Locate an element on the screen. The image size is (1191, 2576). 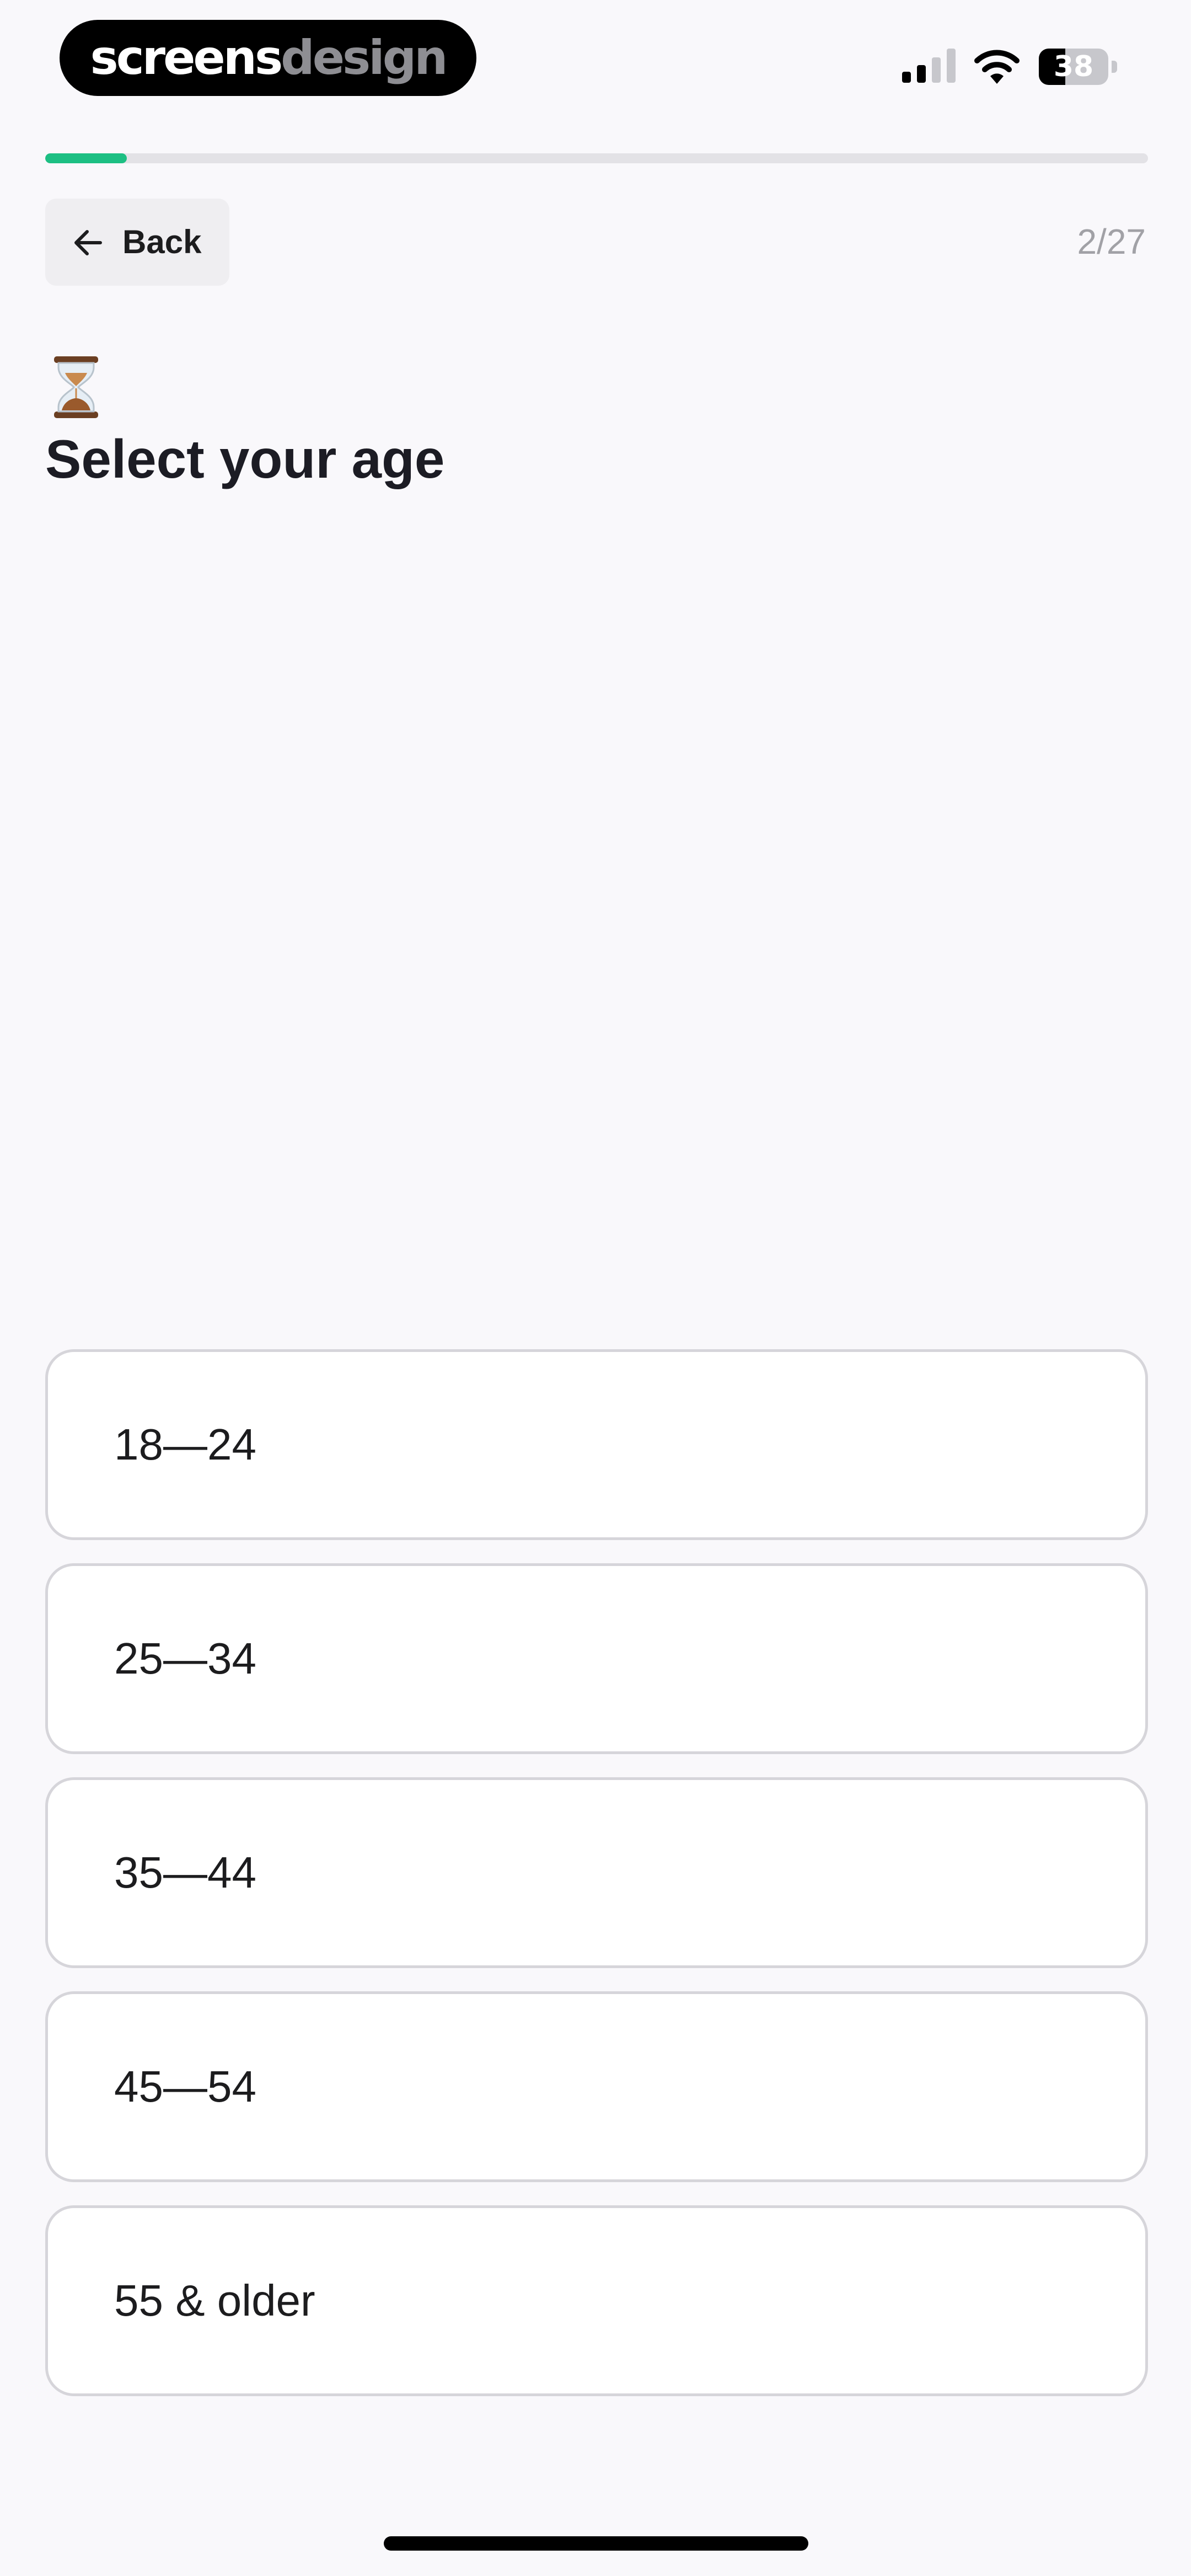
age-option-label: 45—54 is located at coordinates (185, 2086).